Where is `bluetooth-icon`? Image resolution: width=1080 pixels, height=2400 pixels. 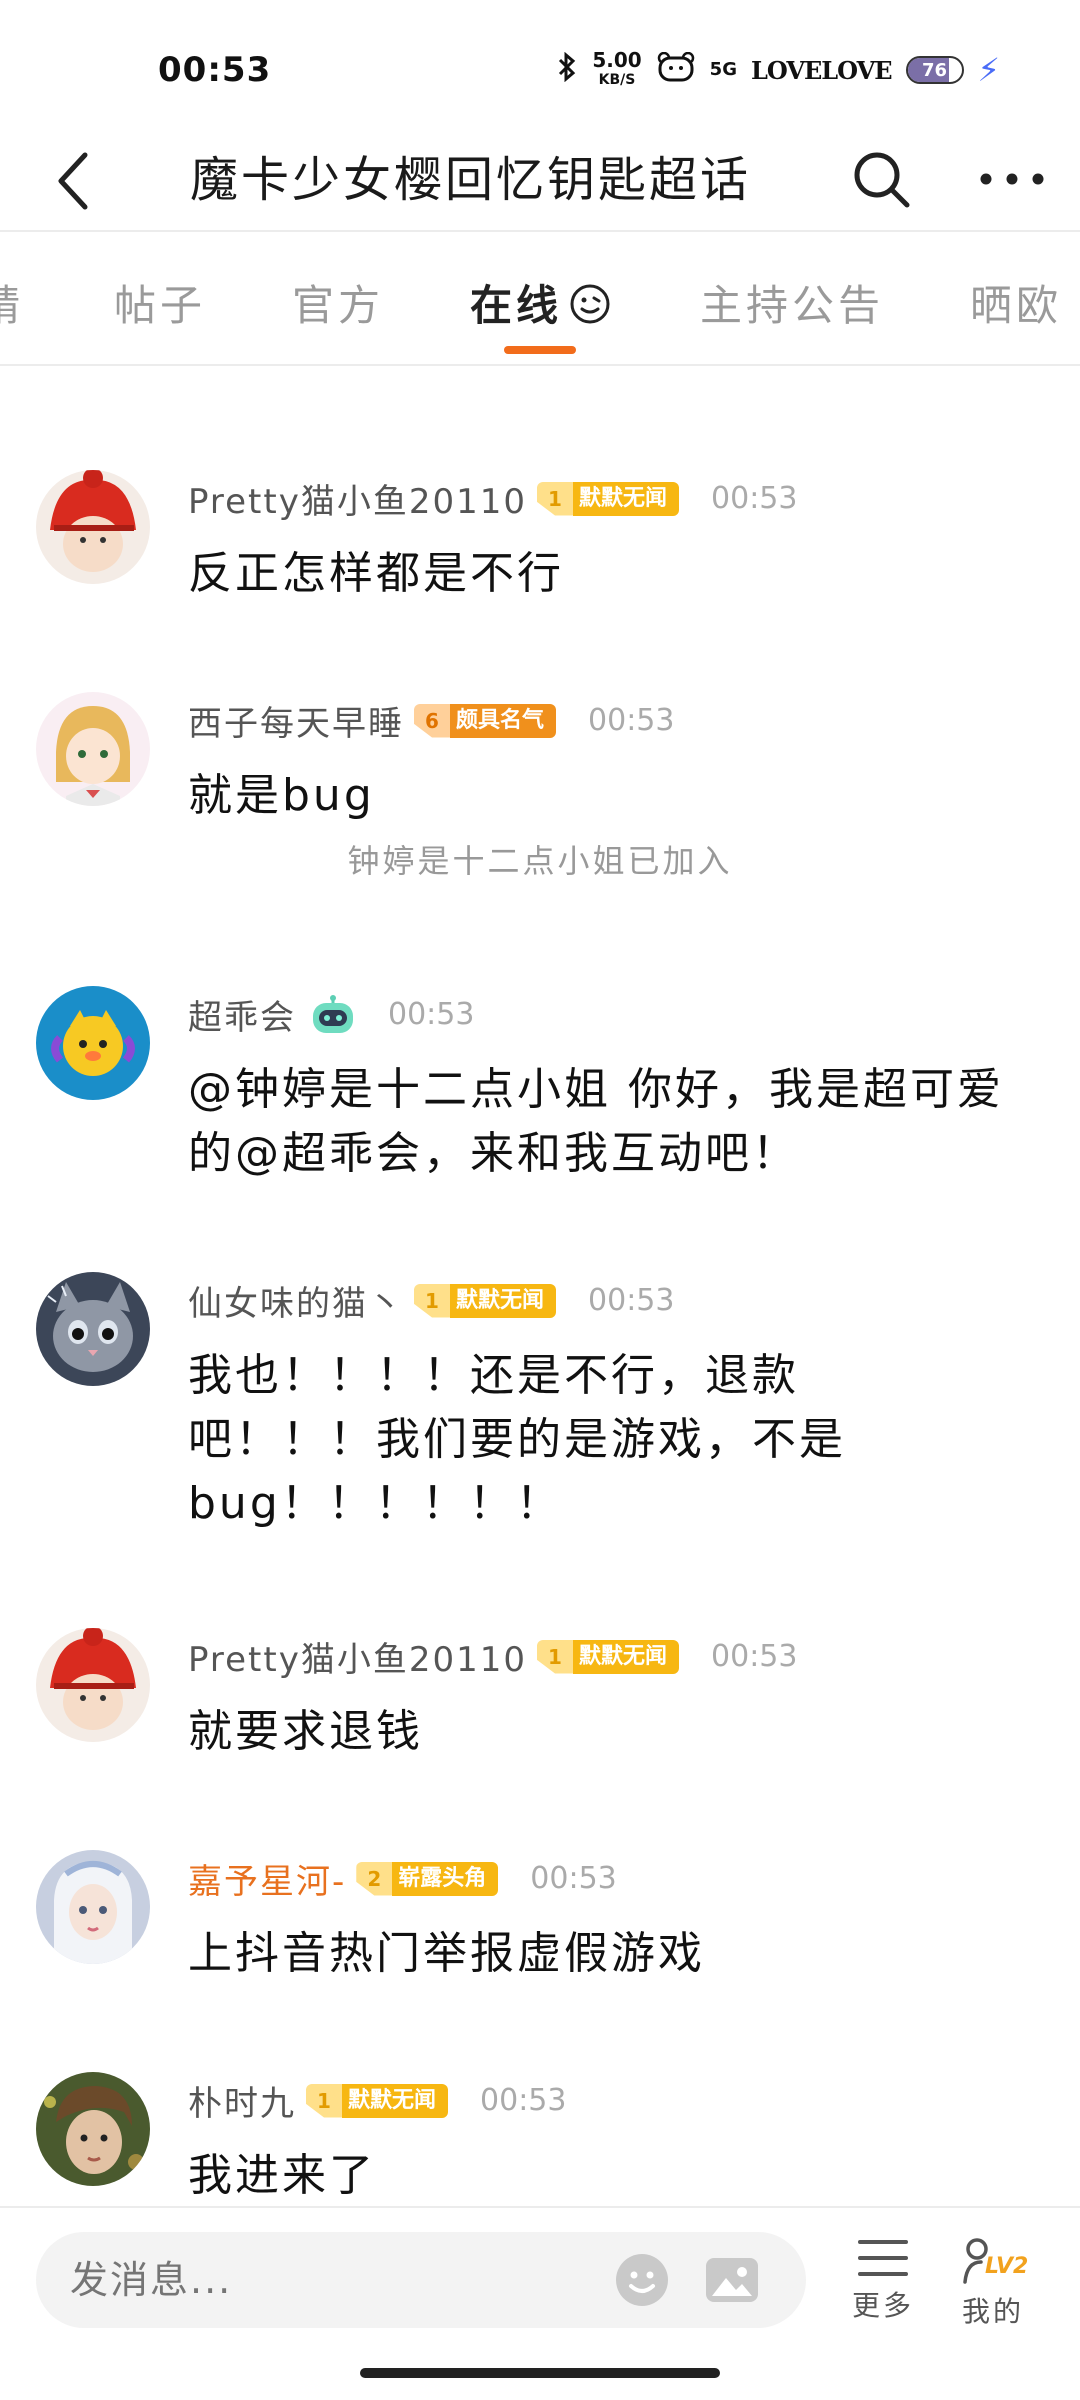 bluetooth-icon is located at coordinates (567, 69).